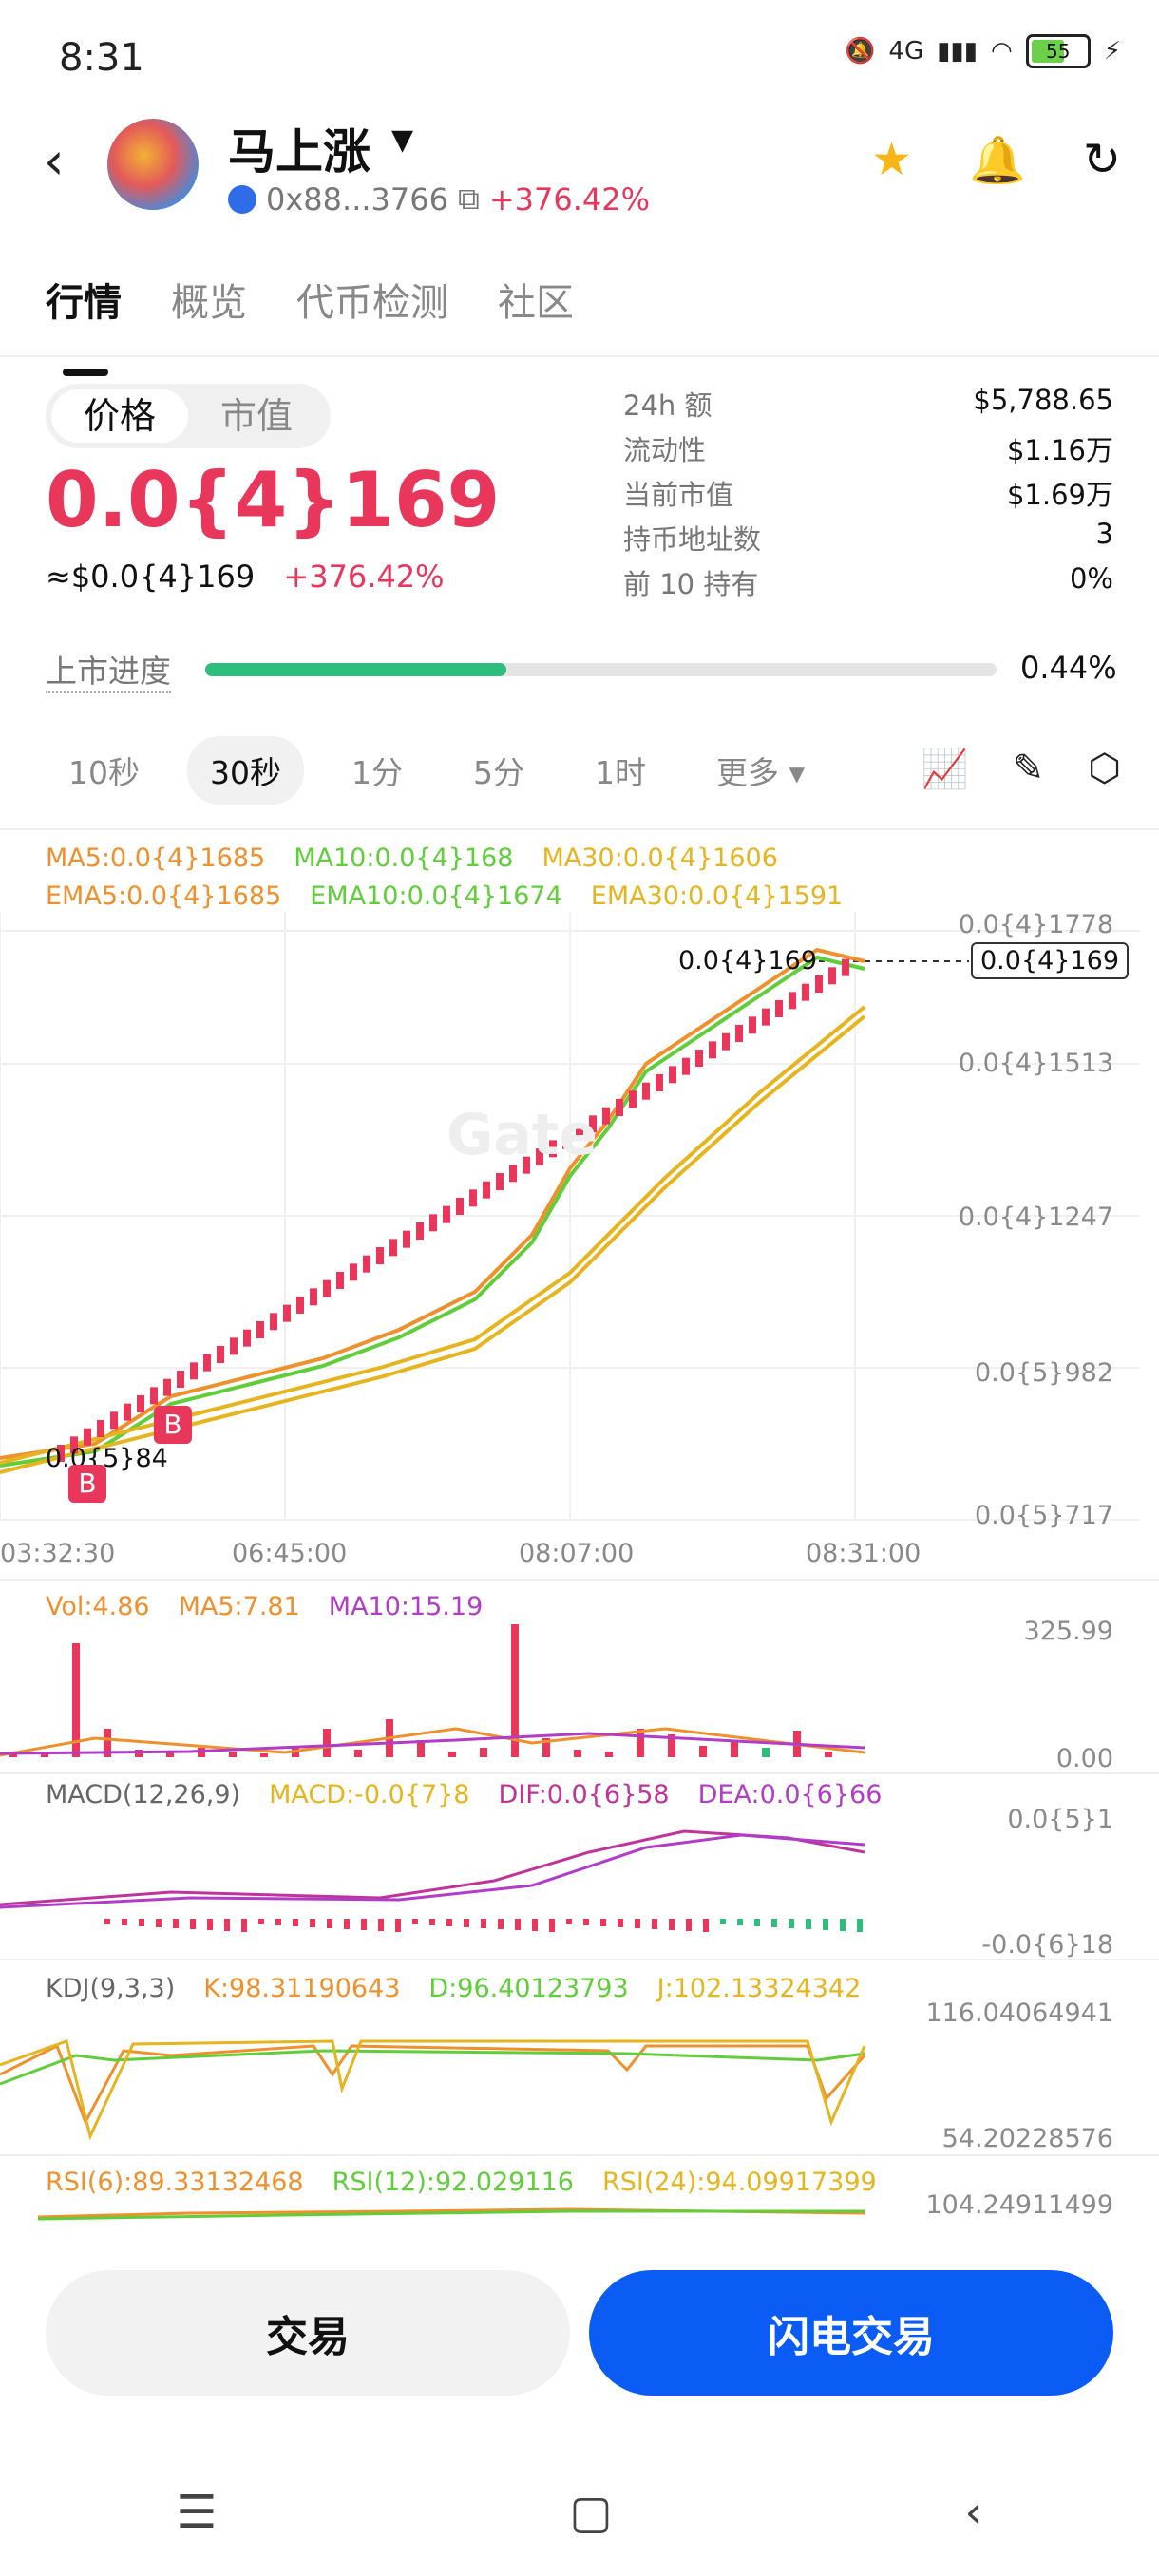 This screenshot has width=1159, height=2576. I want to click on tab-community: 社区, so click(536, 299).